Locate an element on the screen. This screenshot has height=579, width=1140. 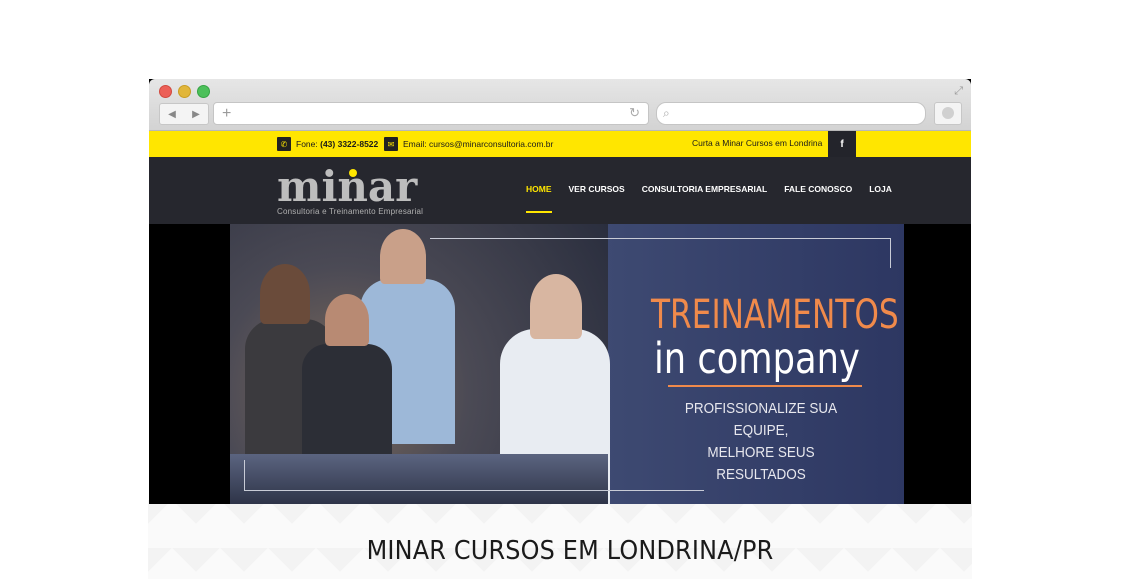
email-address: cursos@minarconsultoria.com.br is located at coordinates (491, 144).